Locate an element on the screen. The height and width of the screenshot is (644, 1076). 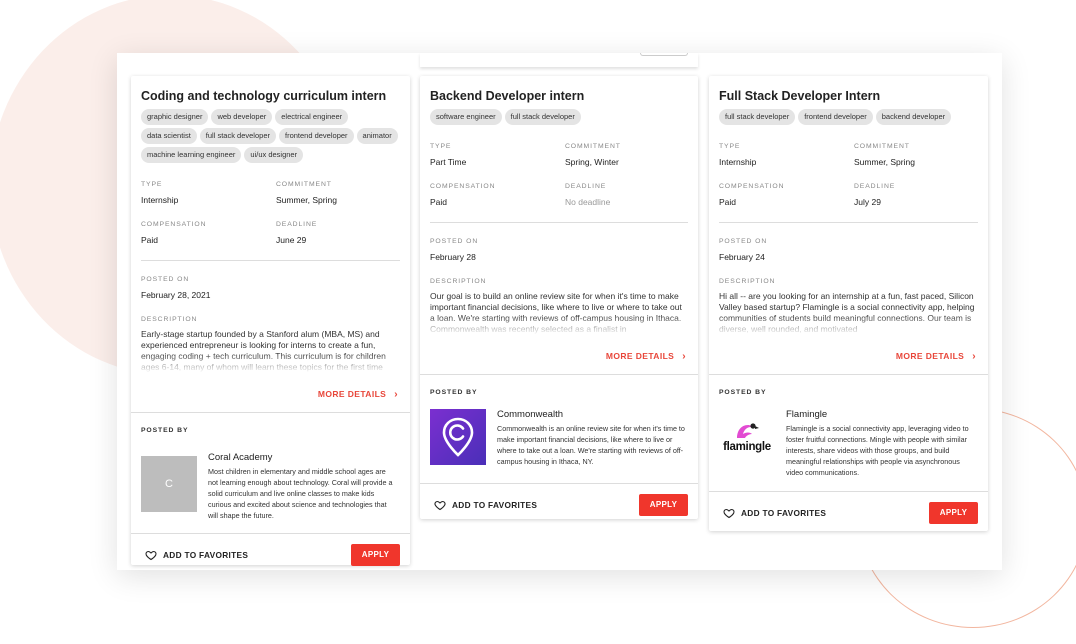
type-value: Part Time is located at coordinates (448, 162).